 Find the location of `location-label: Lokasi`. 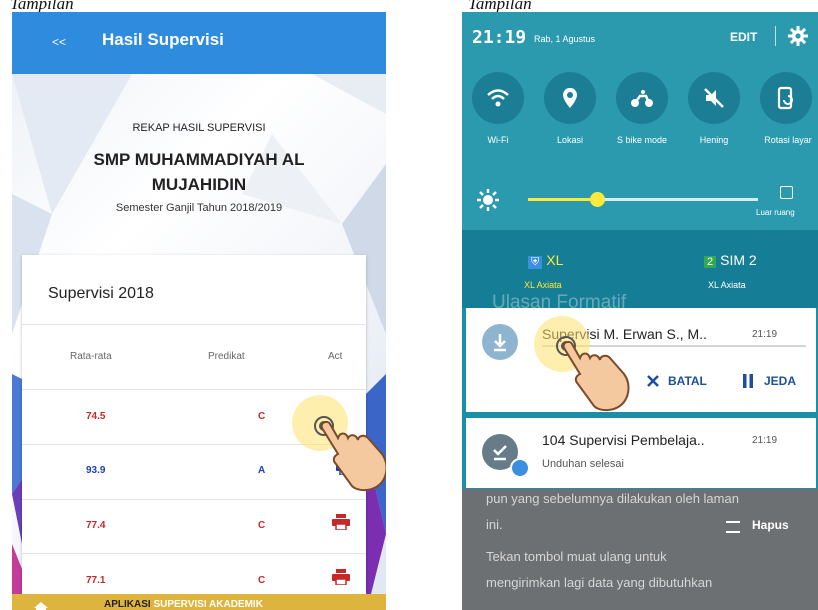

location-label: Lokasi is located at coordinates (569, 140).